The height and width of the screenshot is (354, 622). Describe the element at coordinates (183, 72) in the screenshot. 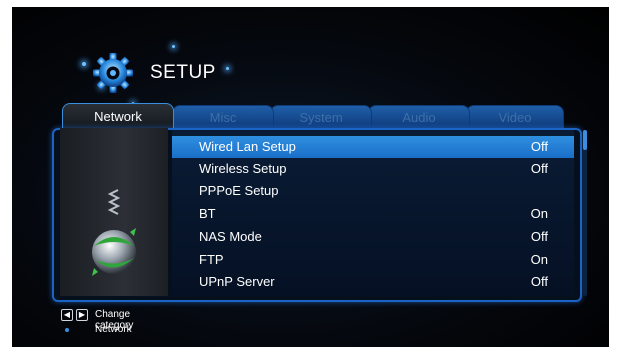

I see `page-title: SETUP` at that location.